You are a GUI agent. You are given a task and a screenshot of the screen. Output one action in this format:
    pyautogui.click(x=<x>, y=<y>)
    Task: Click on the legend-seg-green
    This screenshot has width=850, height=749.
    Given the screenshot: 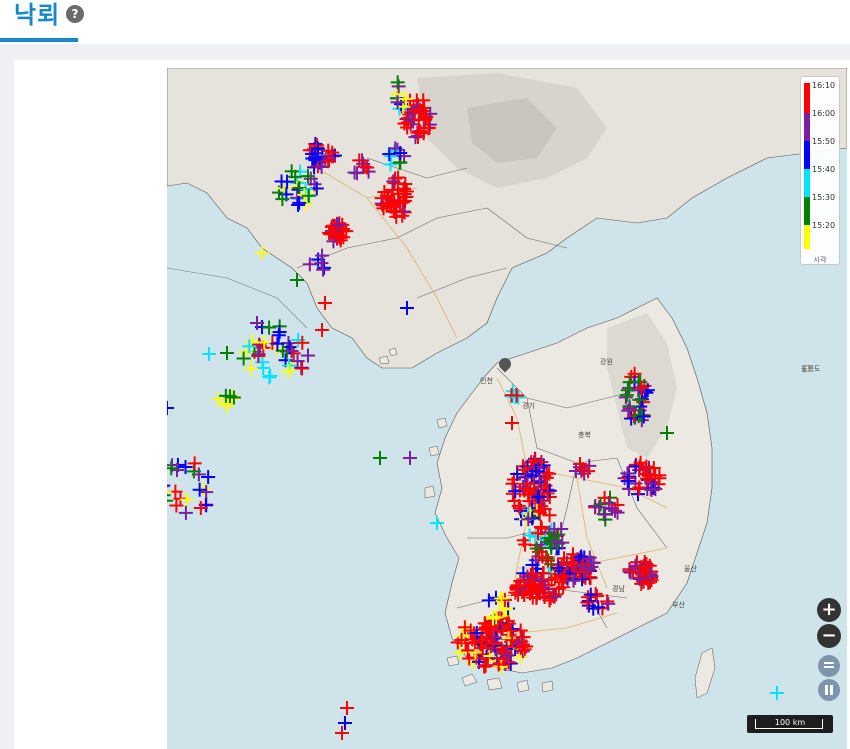 What is the action you would take?
    pyautogui.click(x=807, y=211)
    